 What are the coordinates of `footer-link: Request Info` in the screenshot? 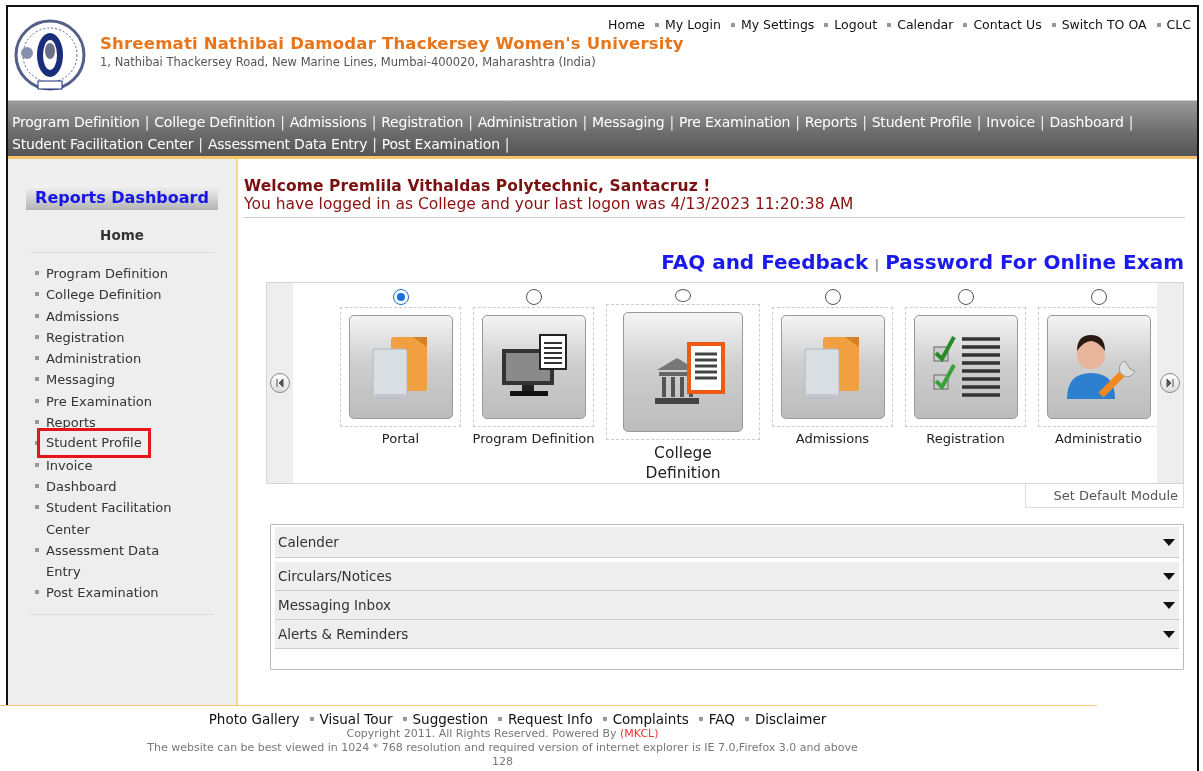 It's located at (550, 719).